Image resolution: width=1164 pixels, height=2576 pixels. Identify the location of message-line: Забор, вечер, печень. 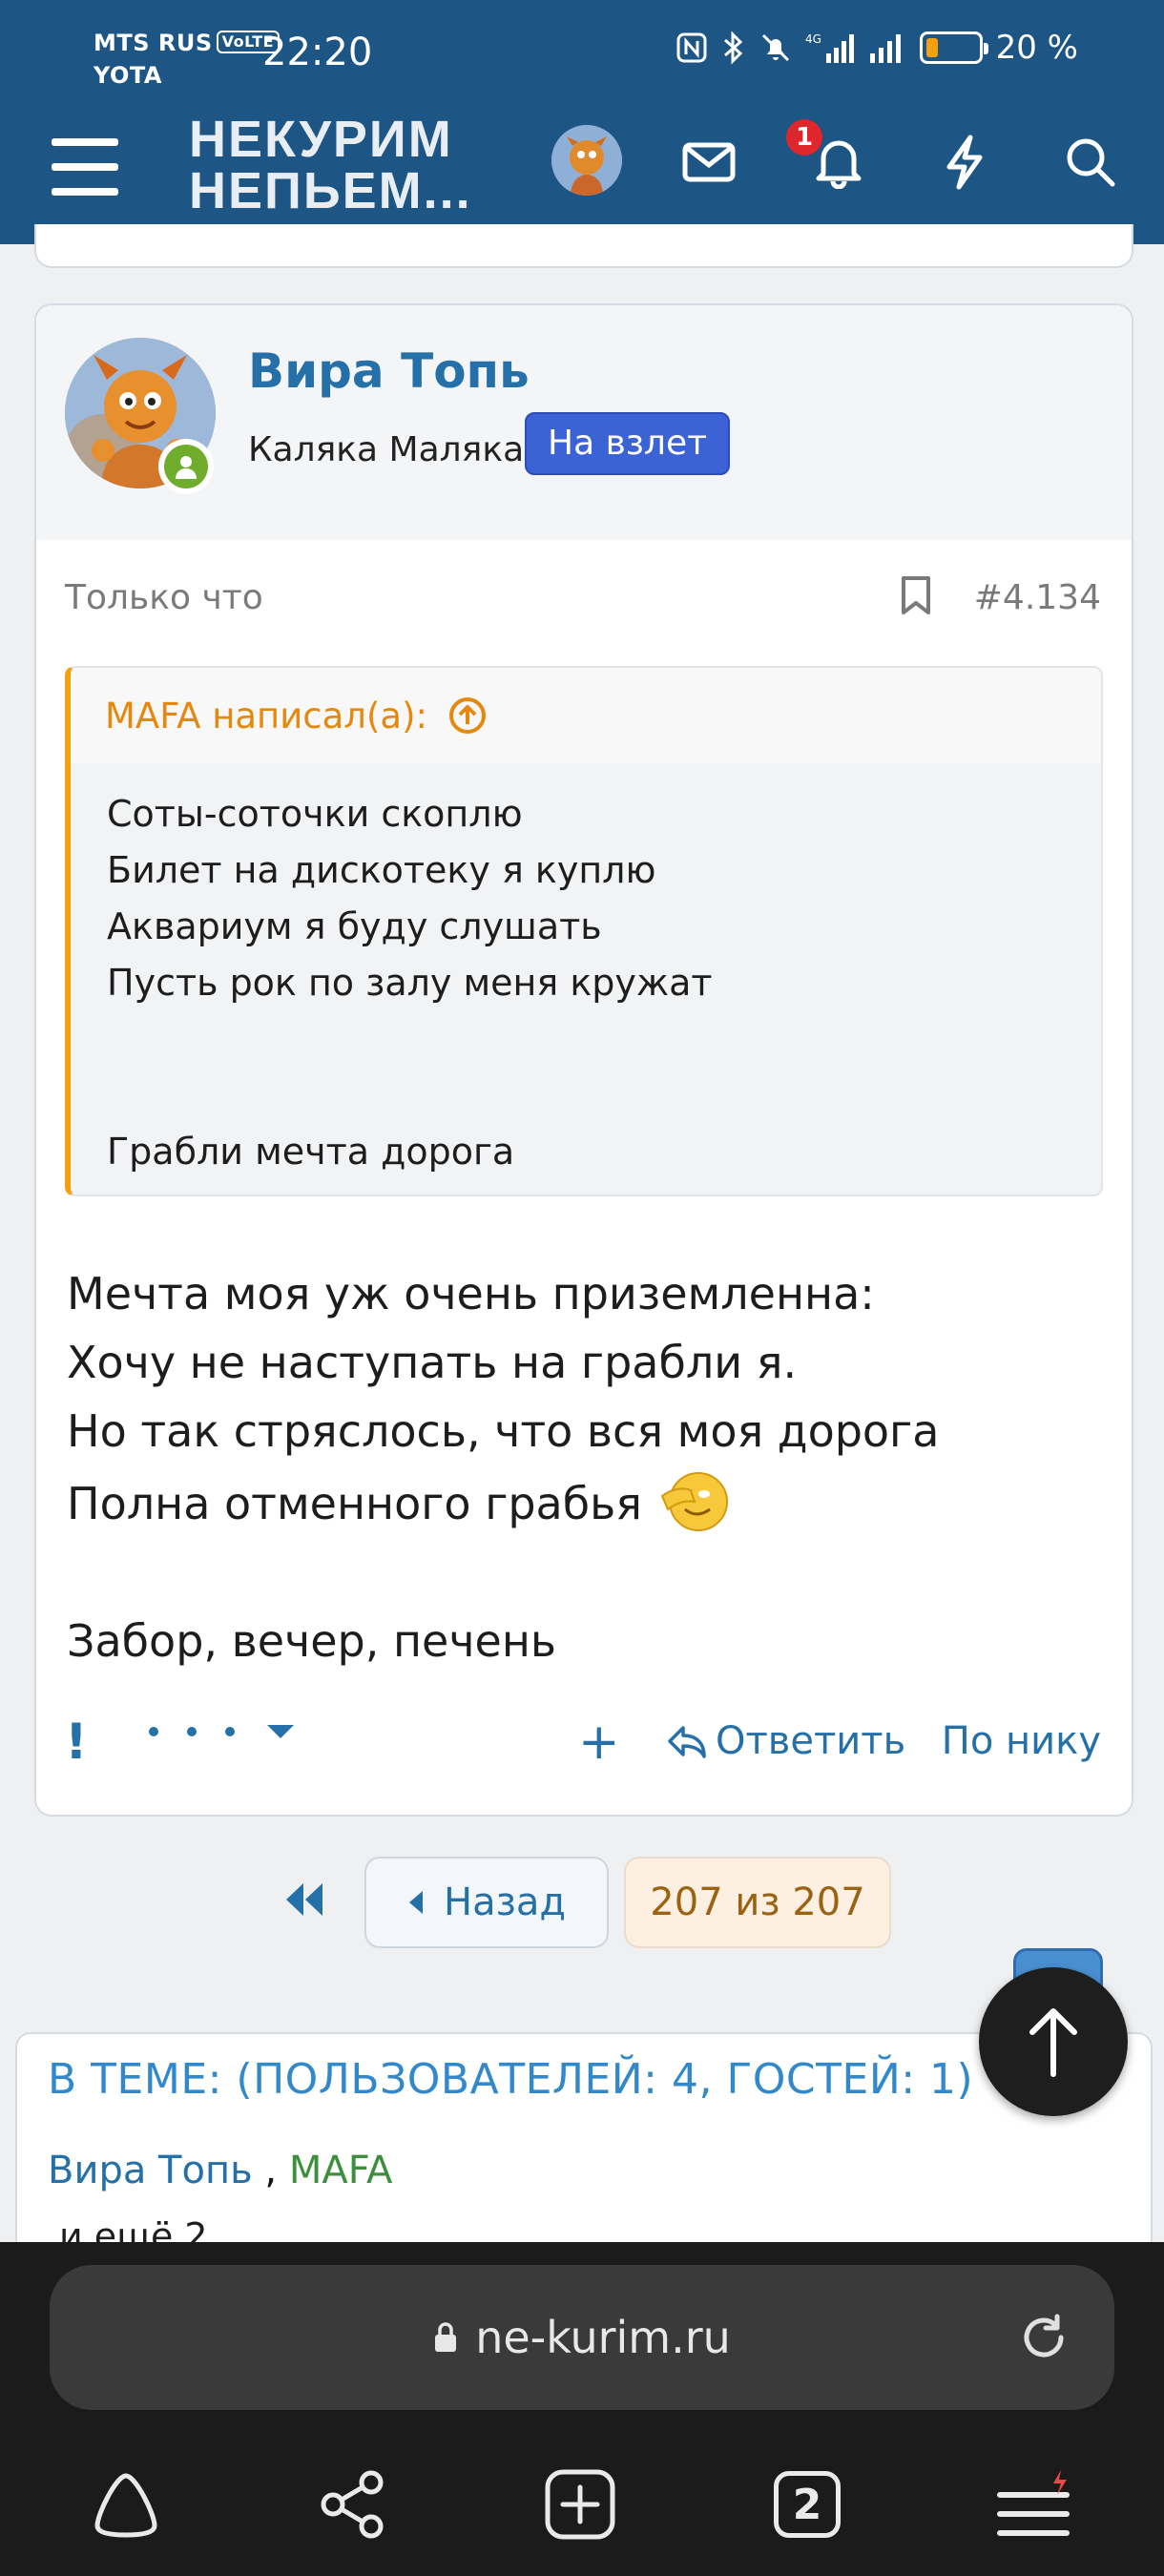
(312, 1641).